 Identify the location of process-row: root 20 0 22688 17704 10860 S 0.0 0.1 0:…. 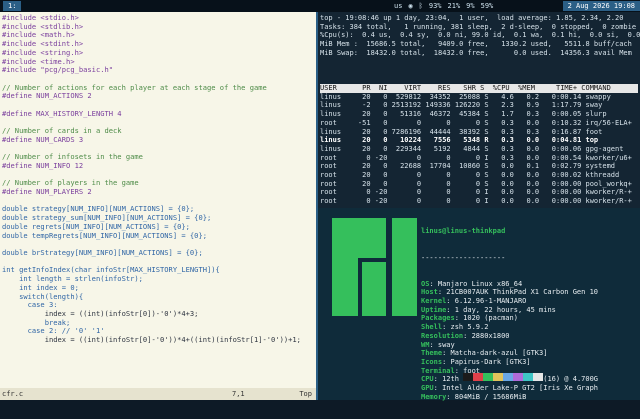
(468, 166).